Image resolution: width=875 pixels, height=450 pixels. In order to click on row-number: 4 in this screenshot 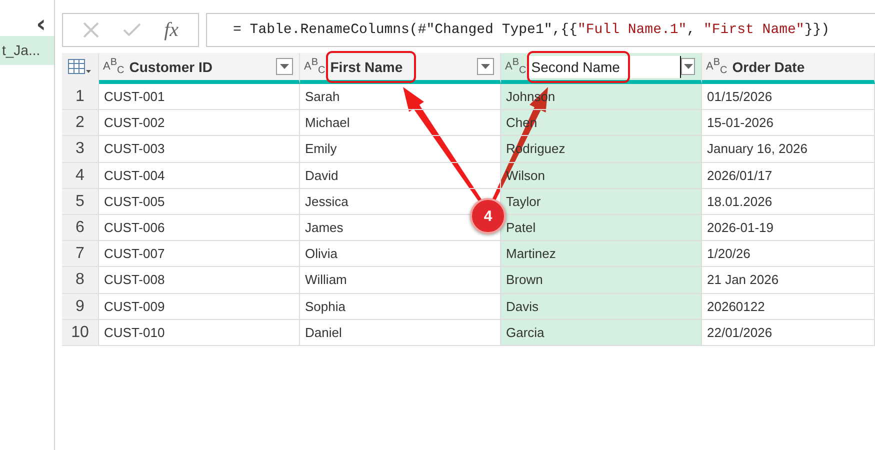, I will do `click(80, 175)`.